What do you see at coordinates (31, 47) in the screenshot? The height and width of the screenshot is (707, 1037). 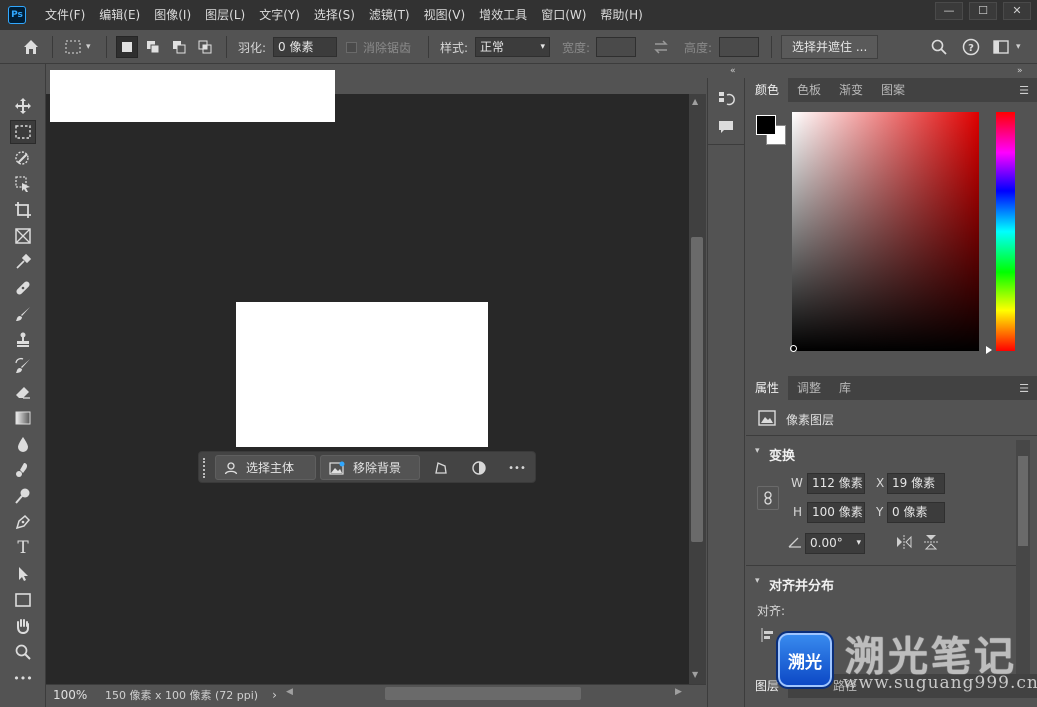 I see `home-button` at bounding box center [31, 47].